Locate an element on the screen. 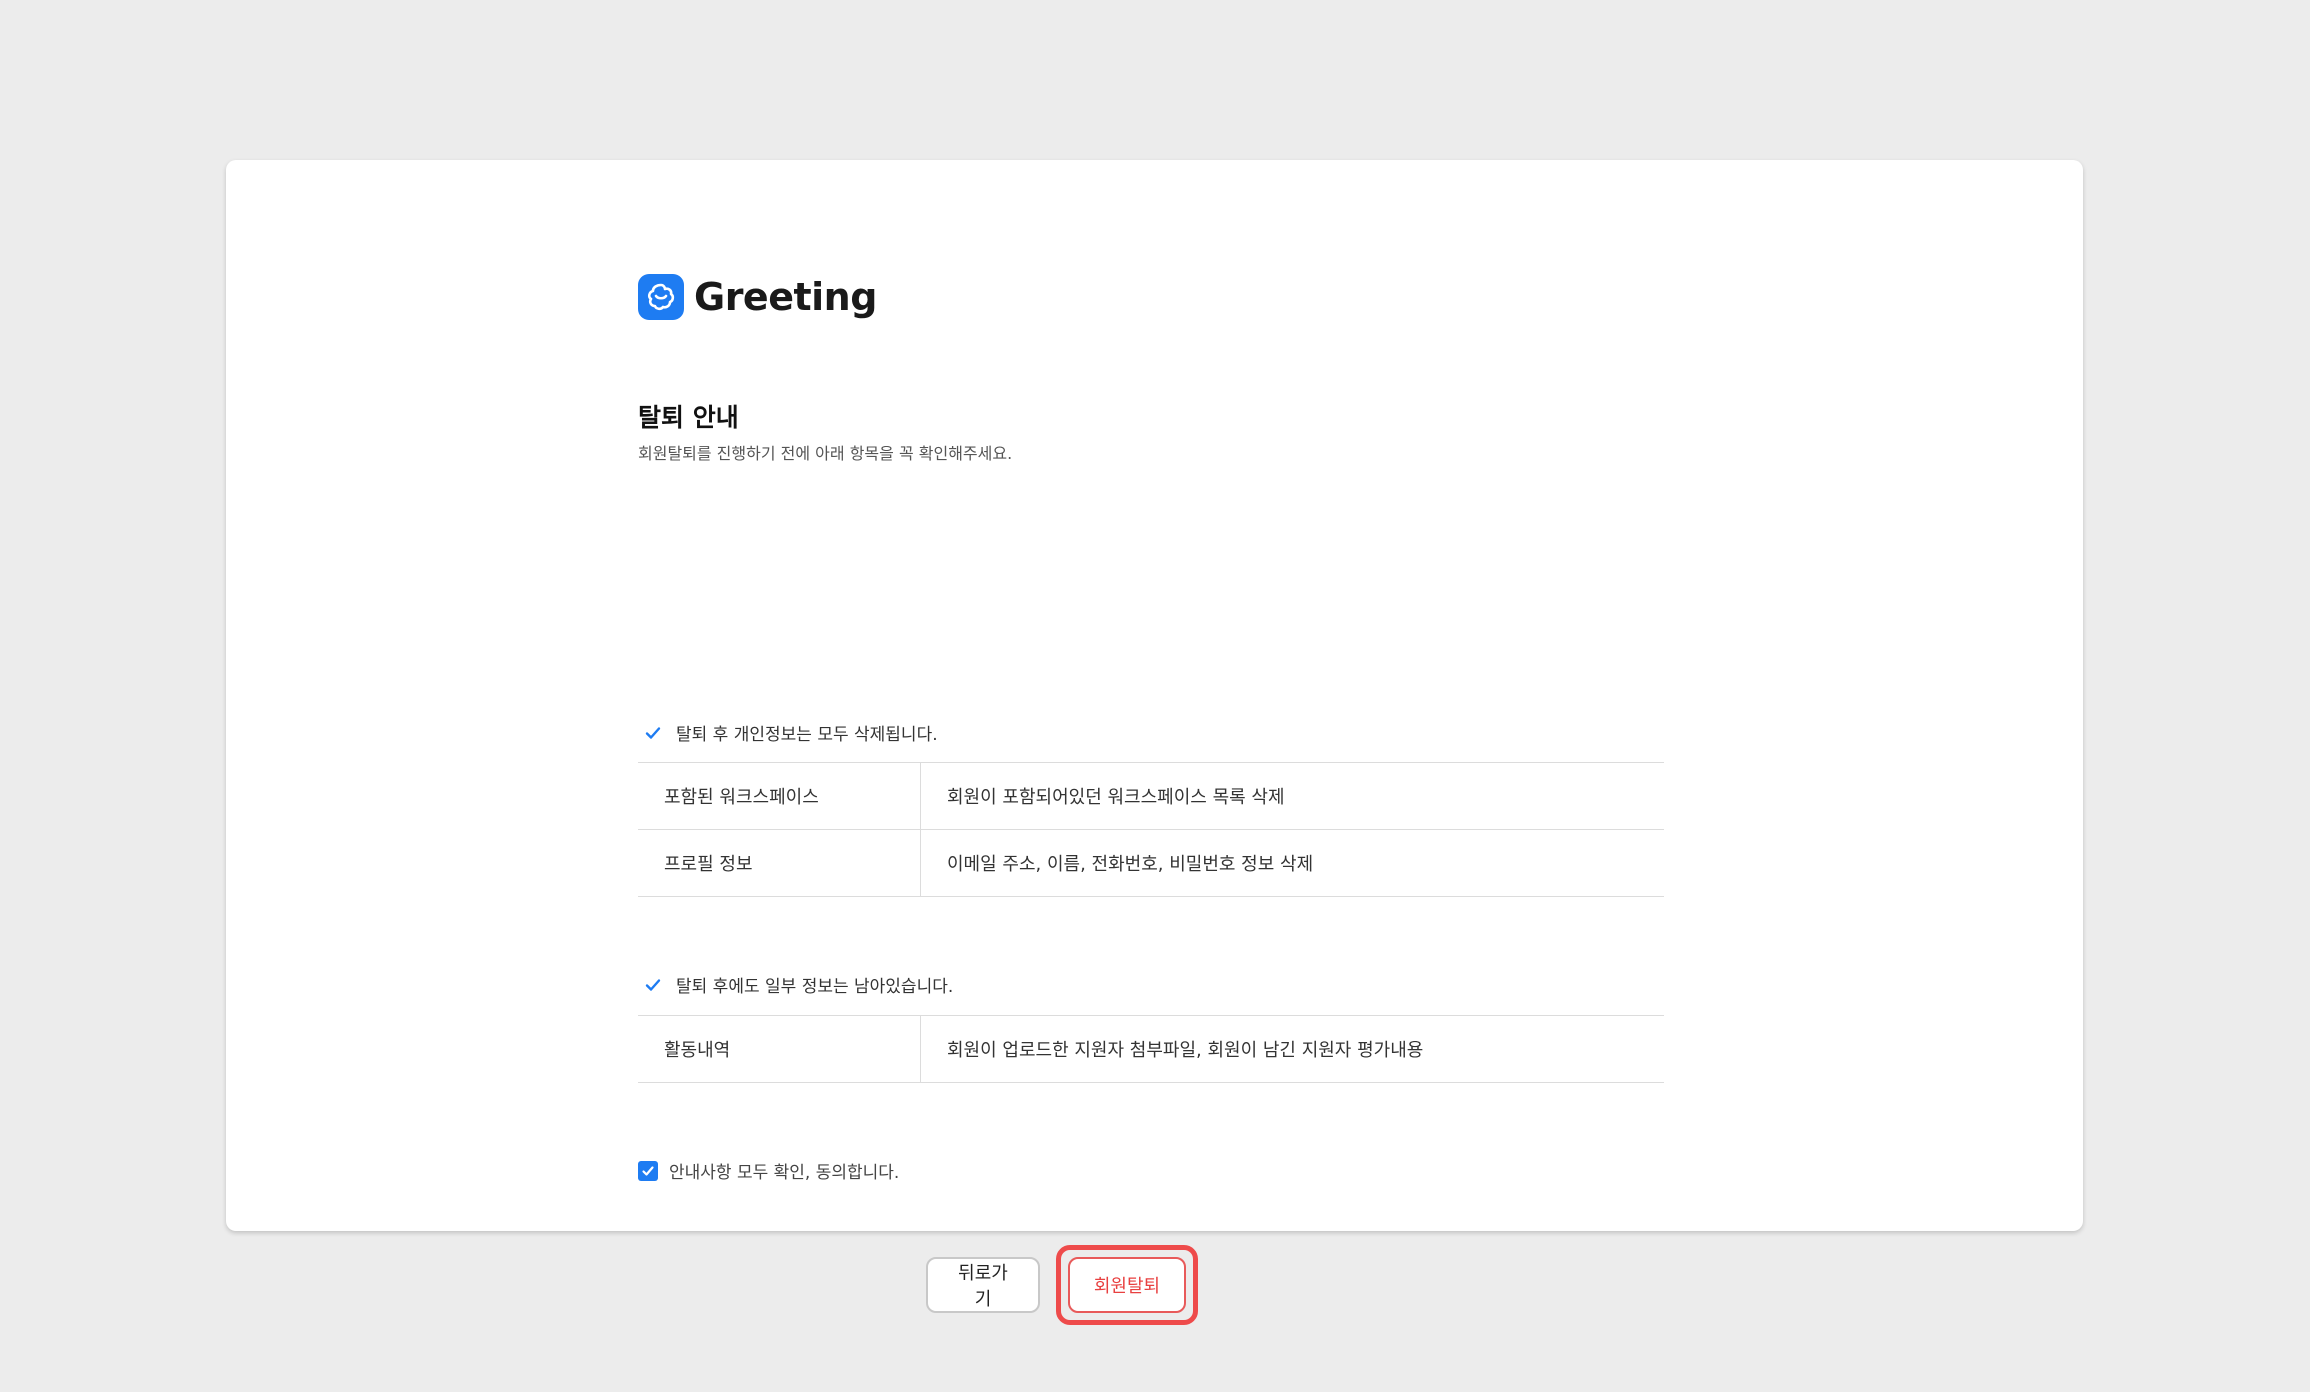 The width and height of the screenshot is (2310, 1392). row-value: 이메일 주소, 이름, 전화번호, 비밀번호 정보 삭제 is located at coordinates (1130, 864).